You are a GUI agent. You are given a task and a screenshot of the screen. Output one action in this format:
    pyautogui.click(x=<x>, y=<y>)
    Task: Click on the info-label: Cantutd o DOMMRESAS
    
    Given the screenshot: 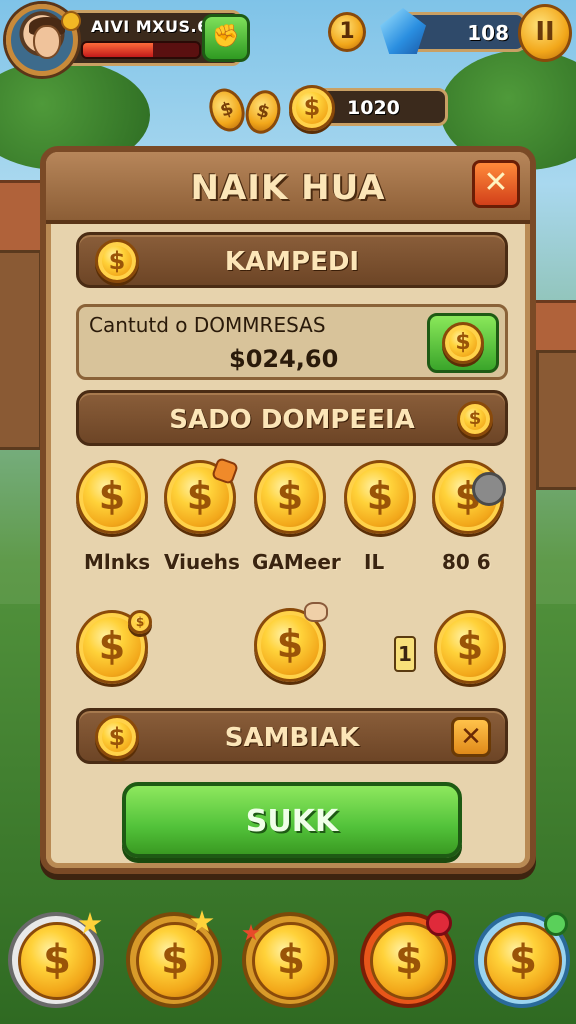 What is the action you would take?
    pyautogui.click(x=207, y=325)
    